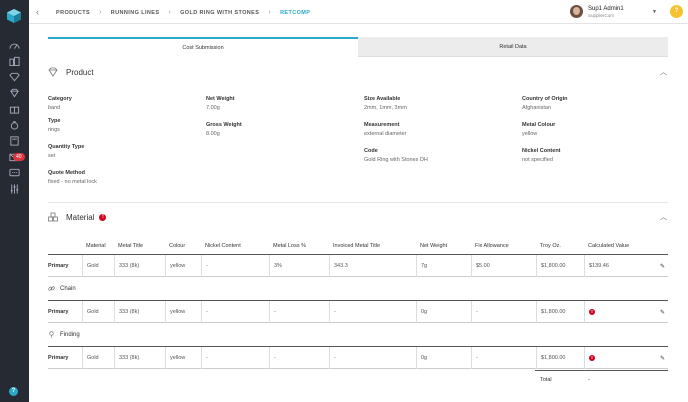 The image size is (688, 402). What do you see at coordinates (223, 246) in the screenshot?
I see `col-nickel-content: Nickel Content` at bounding box center [223, 246].